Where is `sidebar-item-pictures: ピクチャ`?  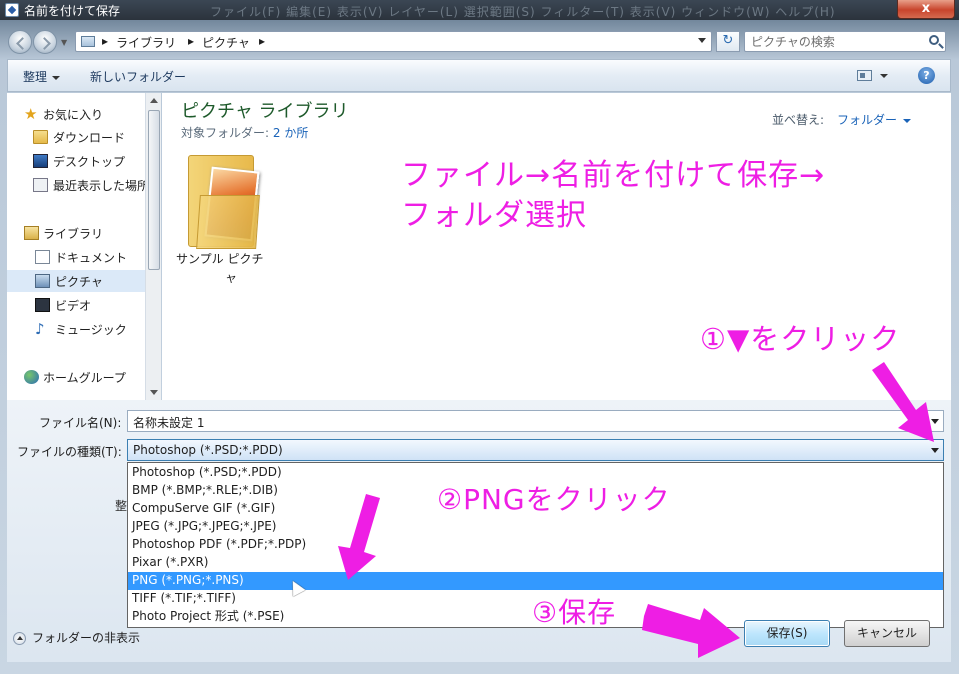 sidebar-item-pictures: ピクチャ is located at coordinates (77, 281).